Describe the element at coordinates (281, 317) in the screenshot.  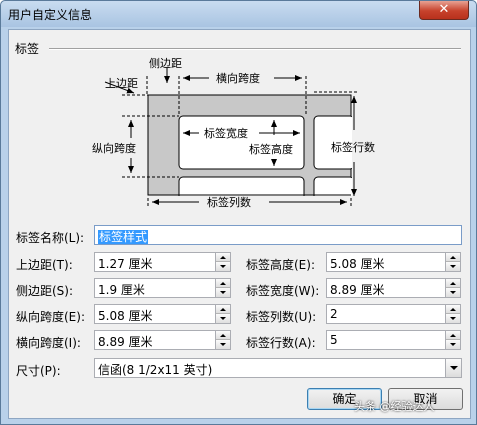
I see `label-columns-label: 标签列数(U):` at that location.